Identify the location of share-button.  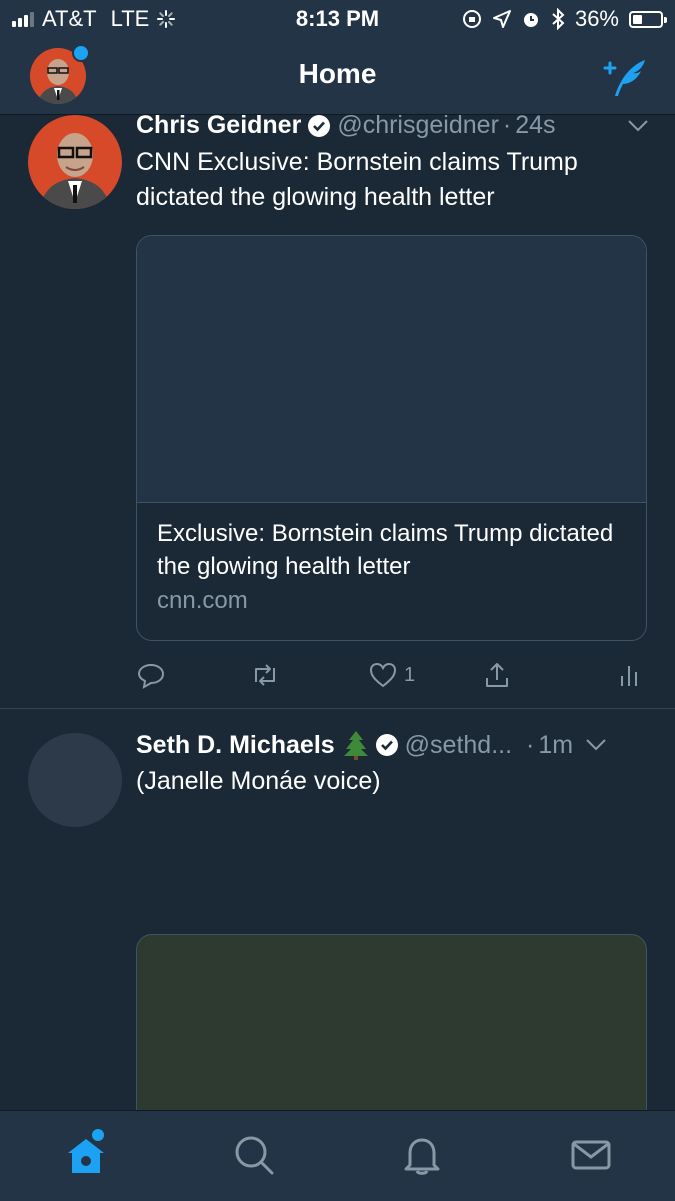
(497, 675).